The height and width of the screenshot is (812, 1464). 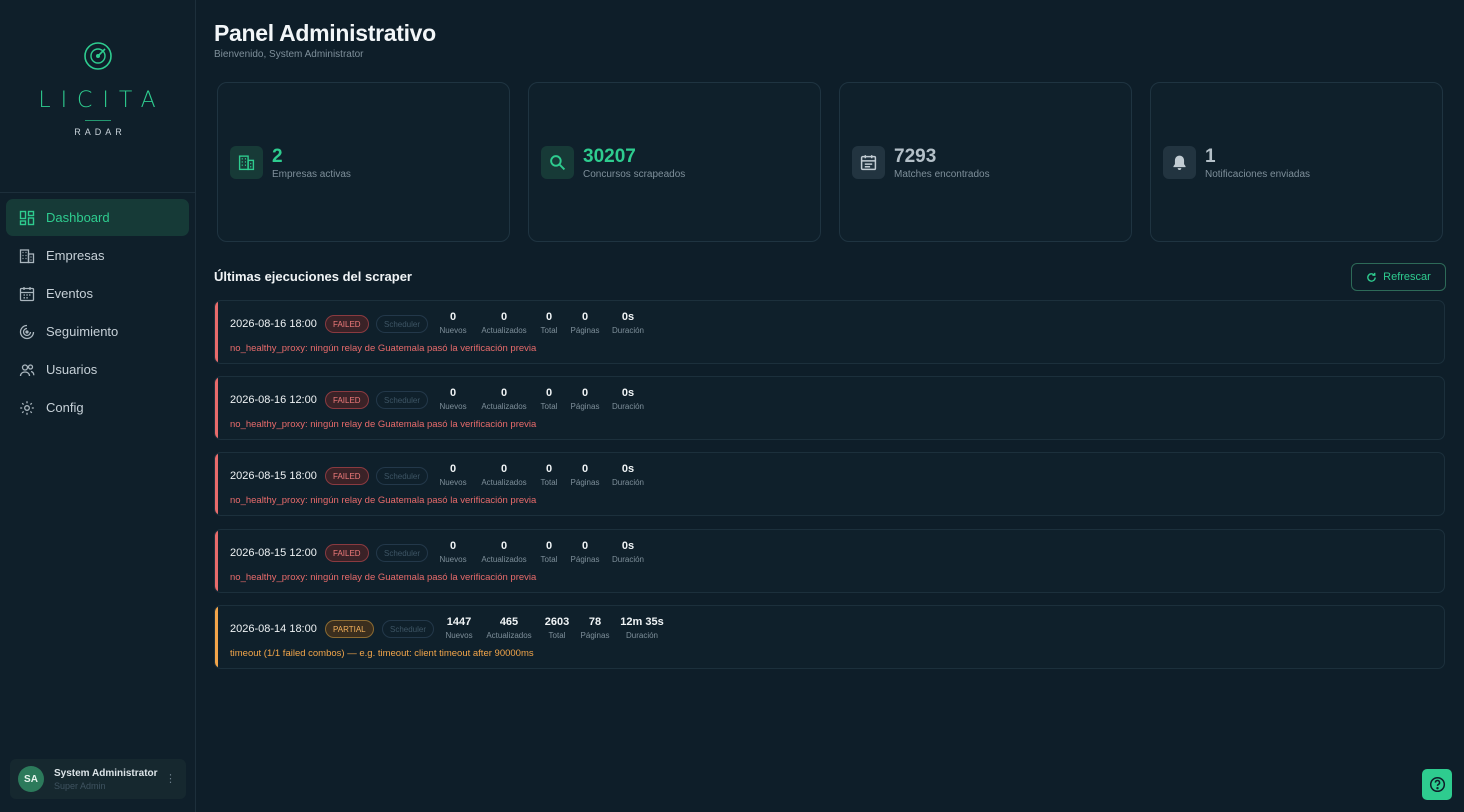 I want to click on bell-icon, so click(x=1179, y=162).